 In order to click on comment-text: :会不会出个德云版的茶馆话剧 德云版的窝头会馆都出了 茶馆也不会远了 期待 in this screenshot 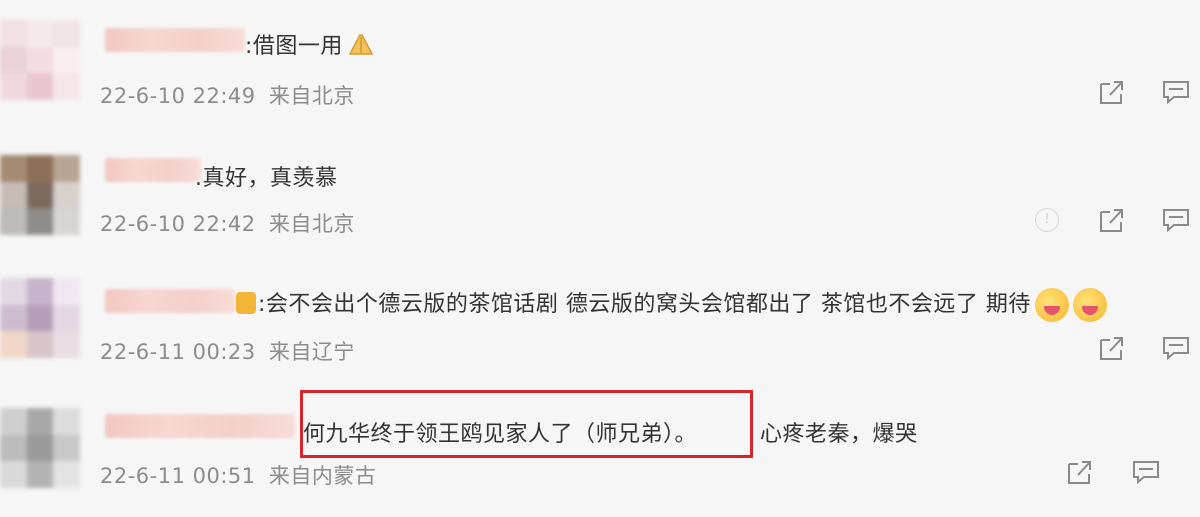, I will do `click(644, 304)`.